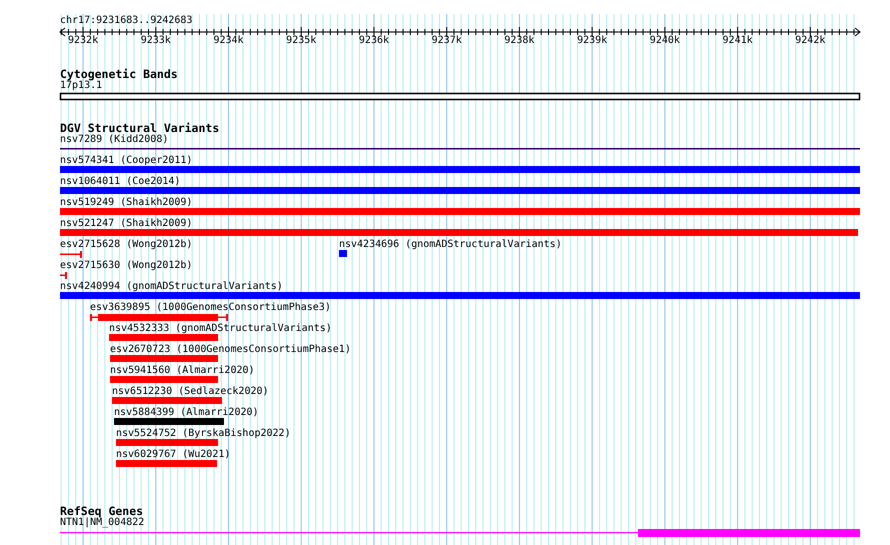 Image resolution: width=890 pixels, height=545 pixels. What do you see at coordinates (220, 328) in the screenshot?
I see `variant-label: nsv4532333 (gnomADStructuralVariants)` at bounding box center [220, 328].